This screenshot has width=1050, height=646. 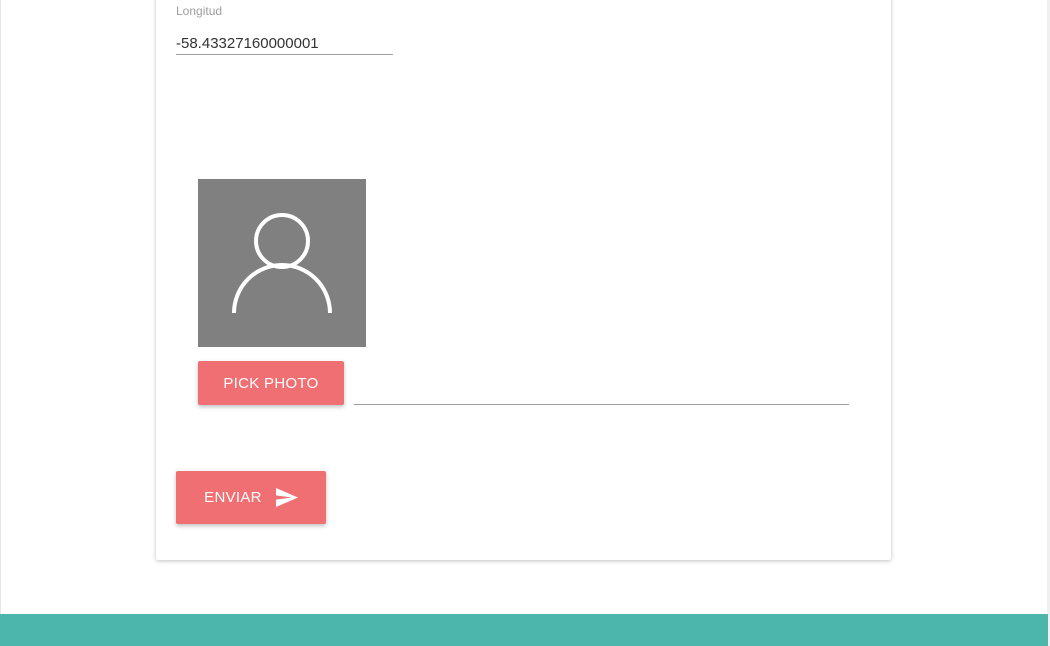 I want to click on person-placeholder-icon, so click(x=282, y=263).